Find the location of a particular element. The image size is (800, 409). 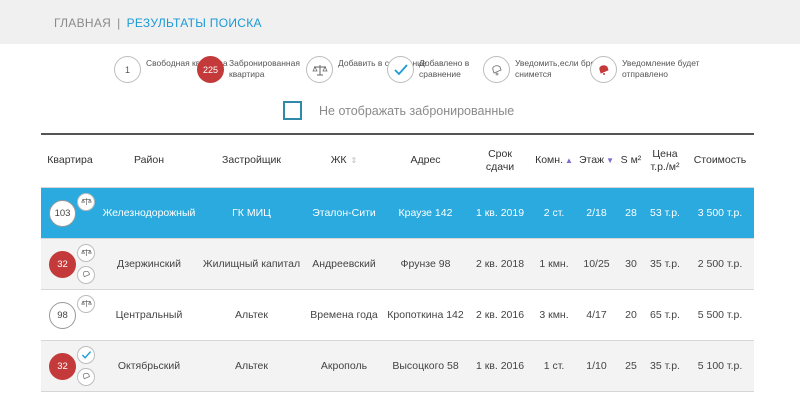

area-cell: 30 is located at coordinates (631, 263).